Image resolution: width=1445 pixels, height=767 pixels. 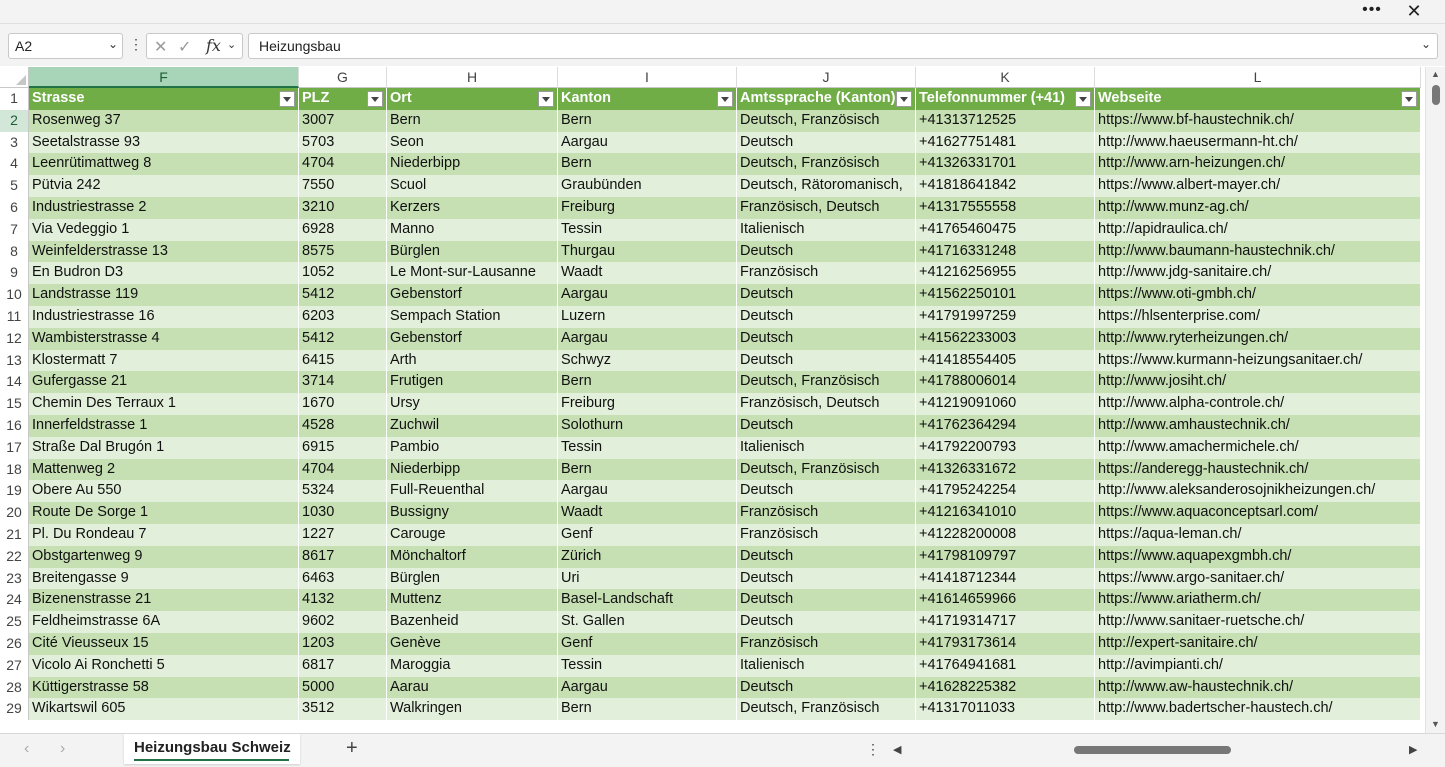 What do you see at coordinates (1258, 622) in the screenshot?
I see `table-cell: http://www.sanitaer-ruetsche.ch/` at bounding box center [1258, 622].